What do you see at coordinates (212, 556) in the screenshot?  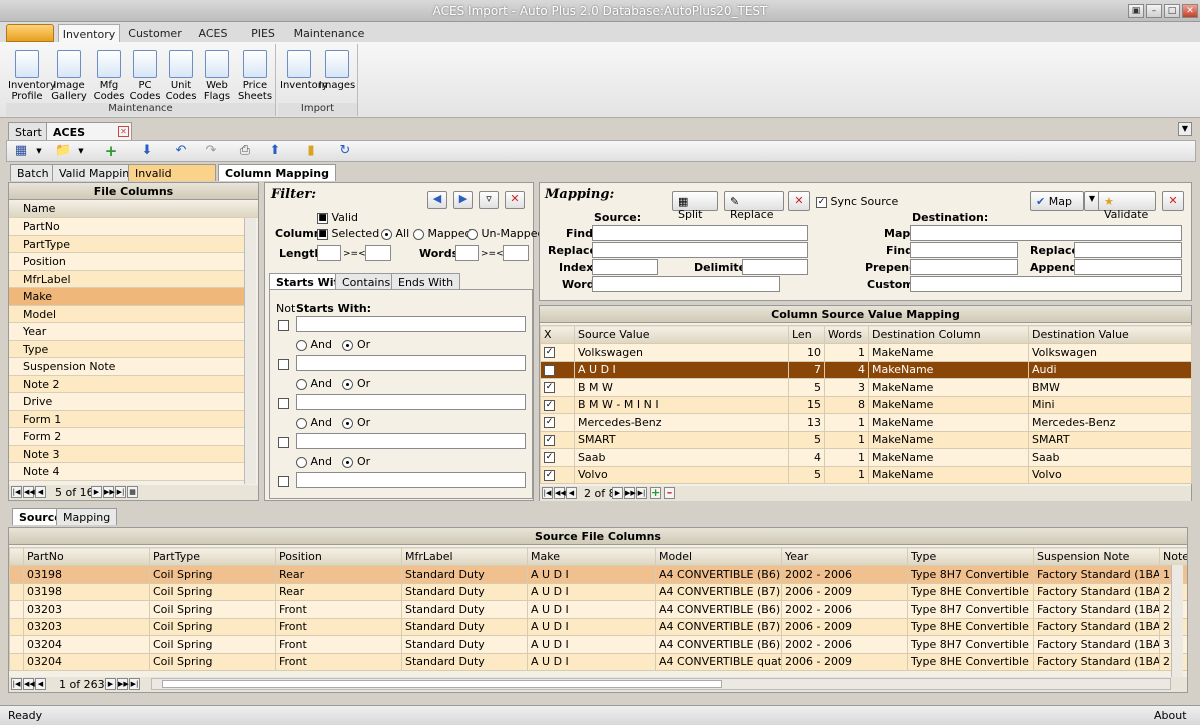 I see `sfc-column-header: PartType` at bounding box center [212, 556].